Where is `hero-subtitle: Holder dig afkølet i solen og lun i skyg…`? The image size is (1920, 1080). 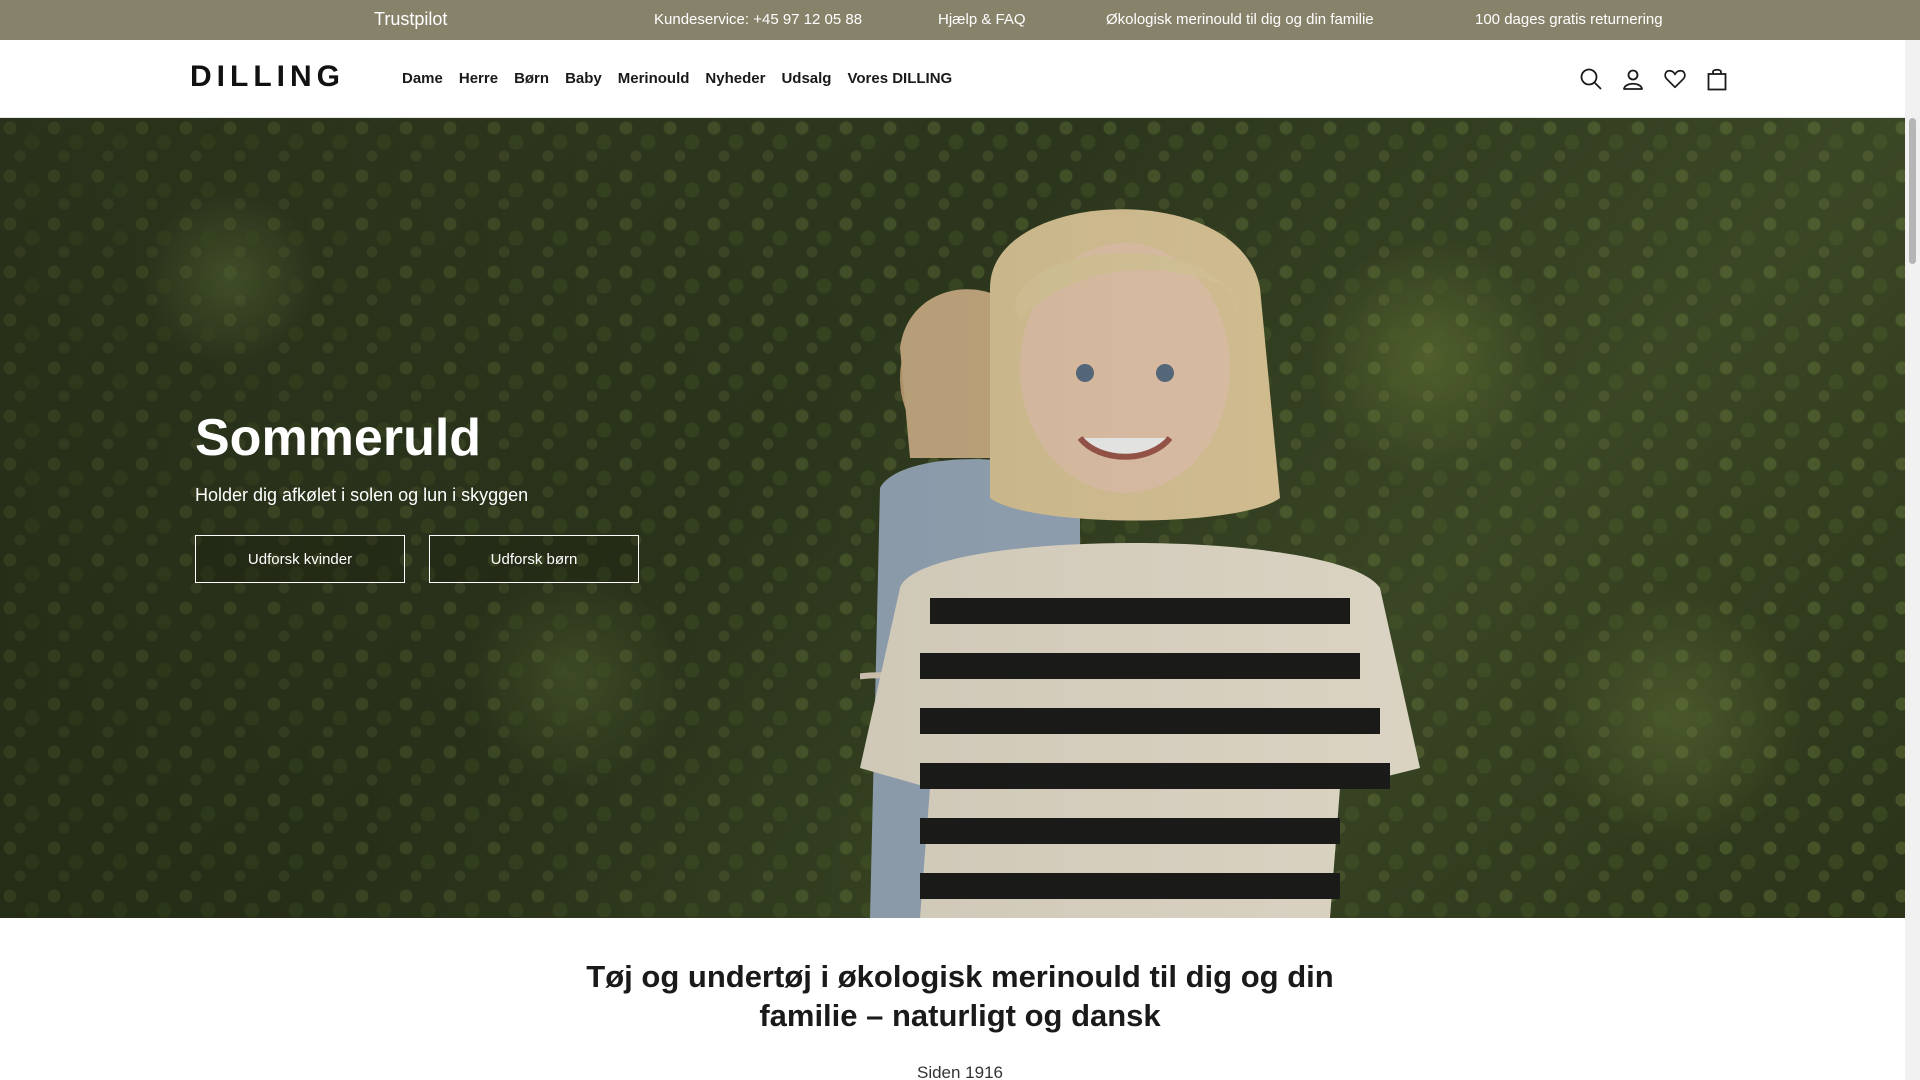
hero-subtitle: Holder dig afkølet i solen og lun i skyg… is located at coordinates (362, 495).